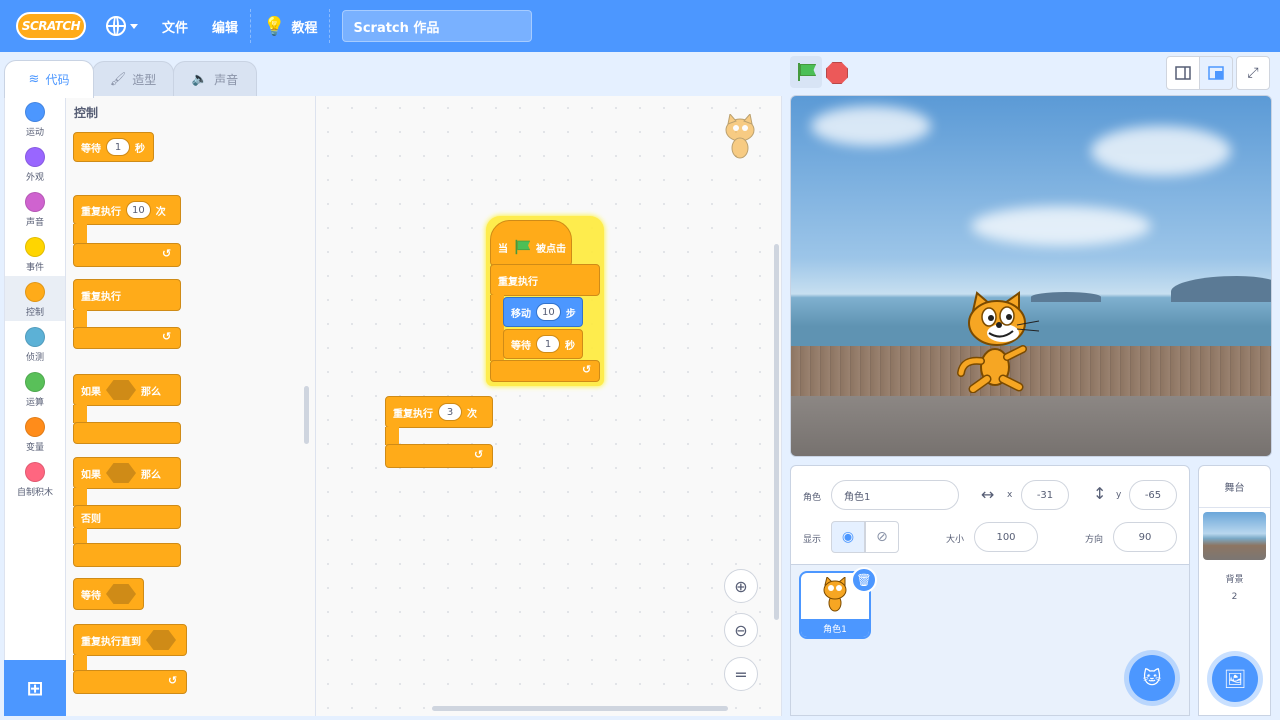 This screenshot has width=1280, height=720. Describe the element at coordinates (34, 403) in the screenshot. I see `category-label: 运算` at that location.